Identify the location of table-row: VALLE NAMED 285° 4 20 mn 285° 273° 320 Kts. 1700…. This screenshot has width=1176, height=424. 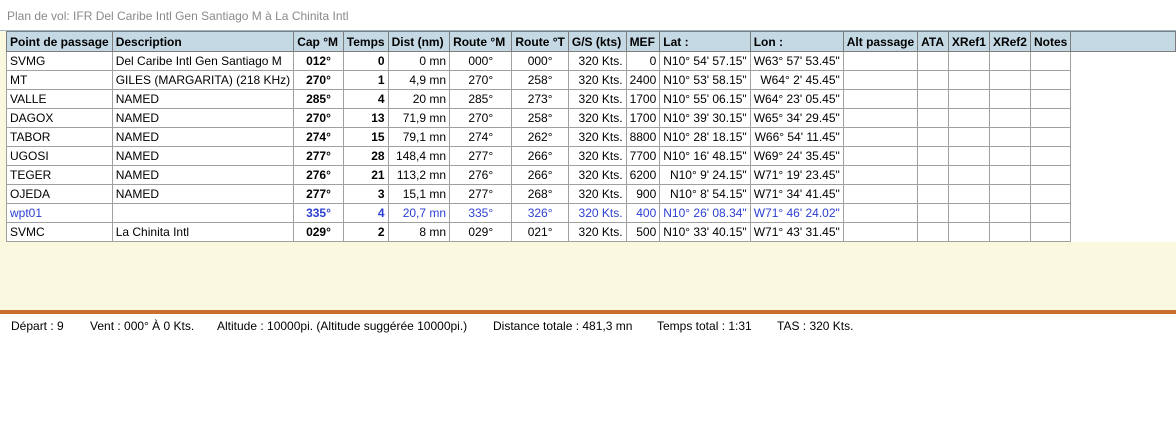
(591, 99).